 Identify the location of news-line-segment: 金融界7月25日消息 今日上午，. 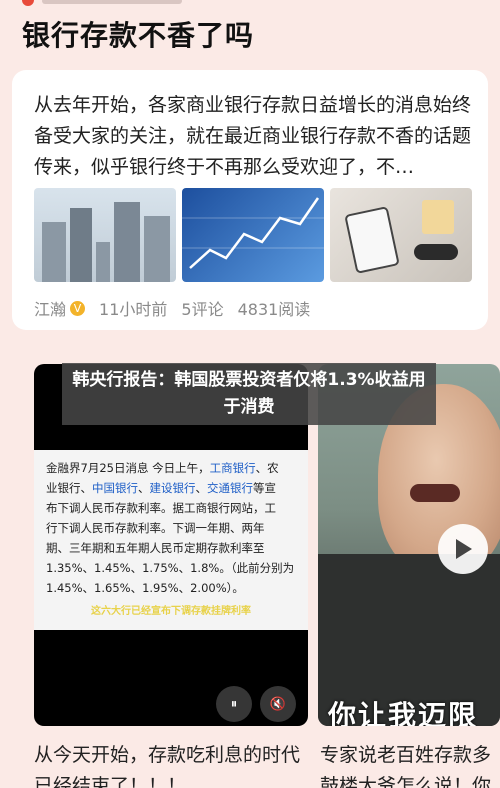
(128, 468).